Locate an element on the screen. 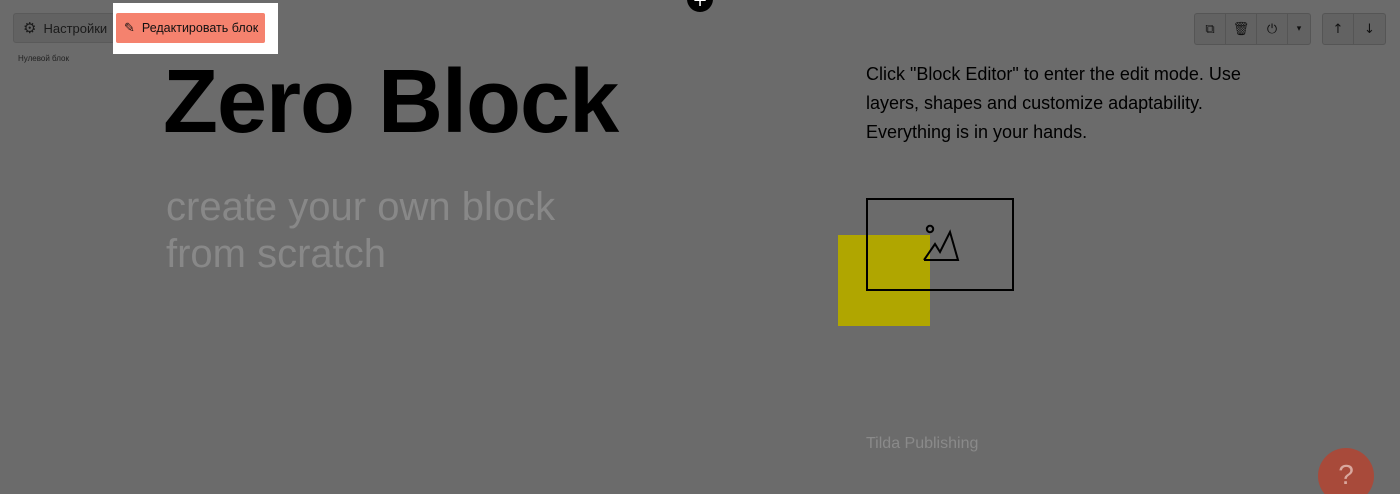 Image resolution: width=1400 pixels, height=494 pixels. more-actions-button: ▾ is located at coordinates (1299, 29).